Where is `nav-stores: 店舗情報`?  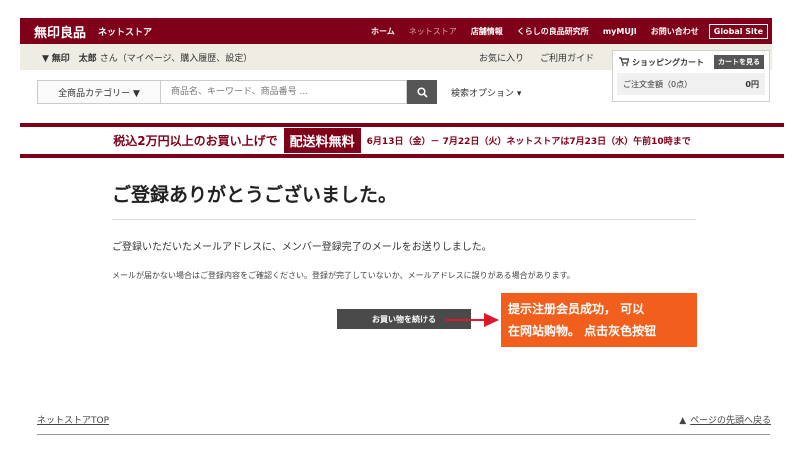
nav-stores: 店舗情報 is located at coordinates (487, 31).